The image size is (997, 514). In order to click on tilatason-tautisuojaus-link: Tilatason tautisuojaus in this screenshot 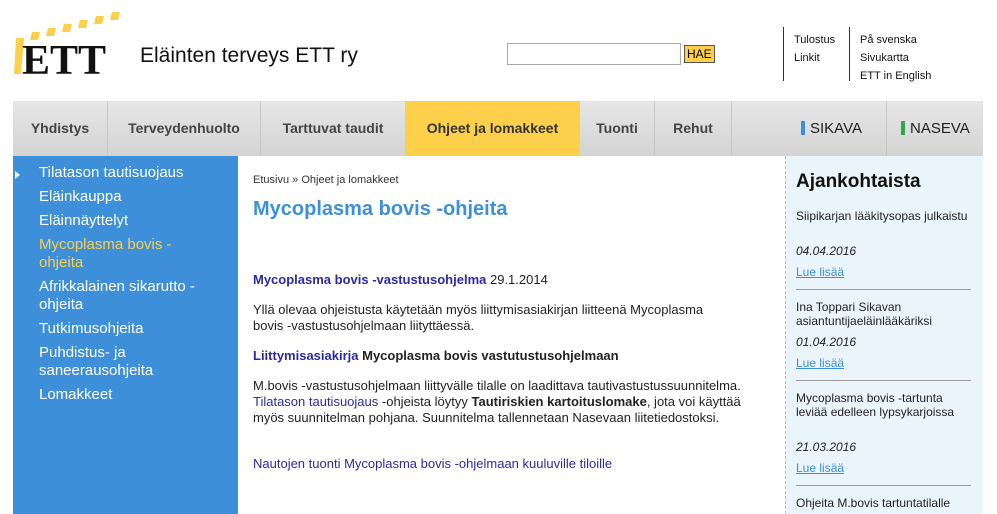, I will do `click(315, 401)`.